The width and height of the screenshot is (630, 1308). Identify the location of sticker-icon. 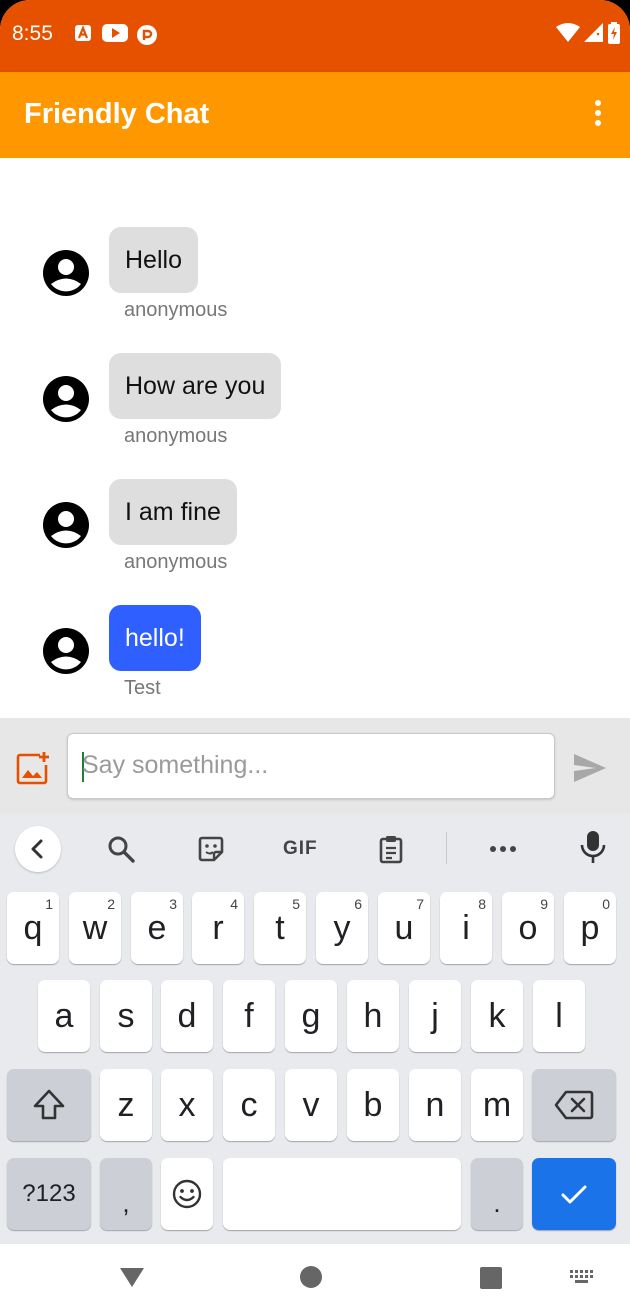
(211, 849).